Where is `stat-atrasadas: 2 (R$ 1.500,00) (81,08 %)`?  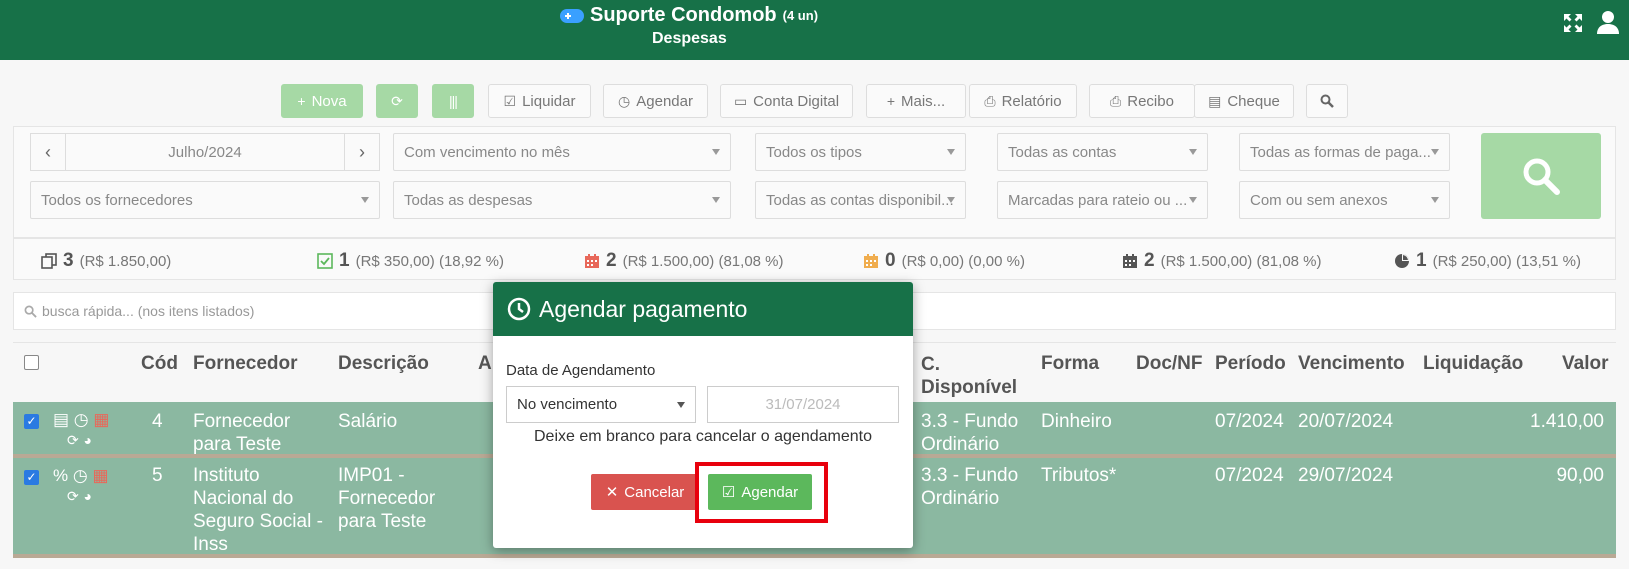 stat-atrasadas: 2 (R$ 1.500,00) (81,08 %) is located at coordinates (684, 261).